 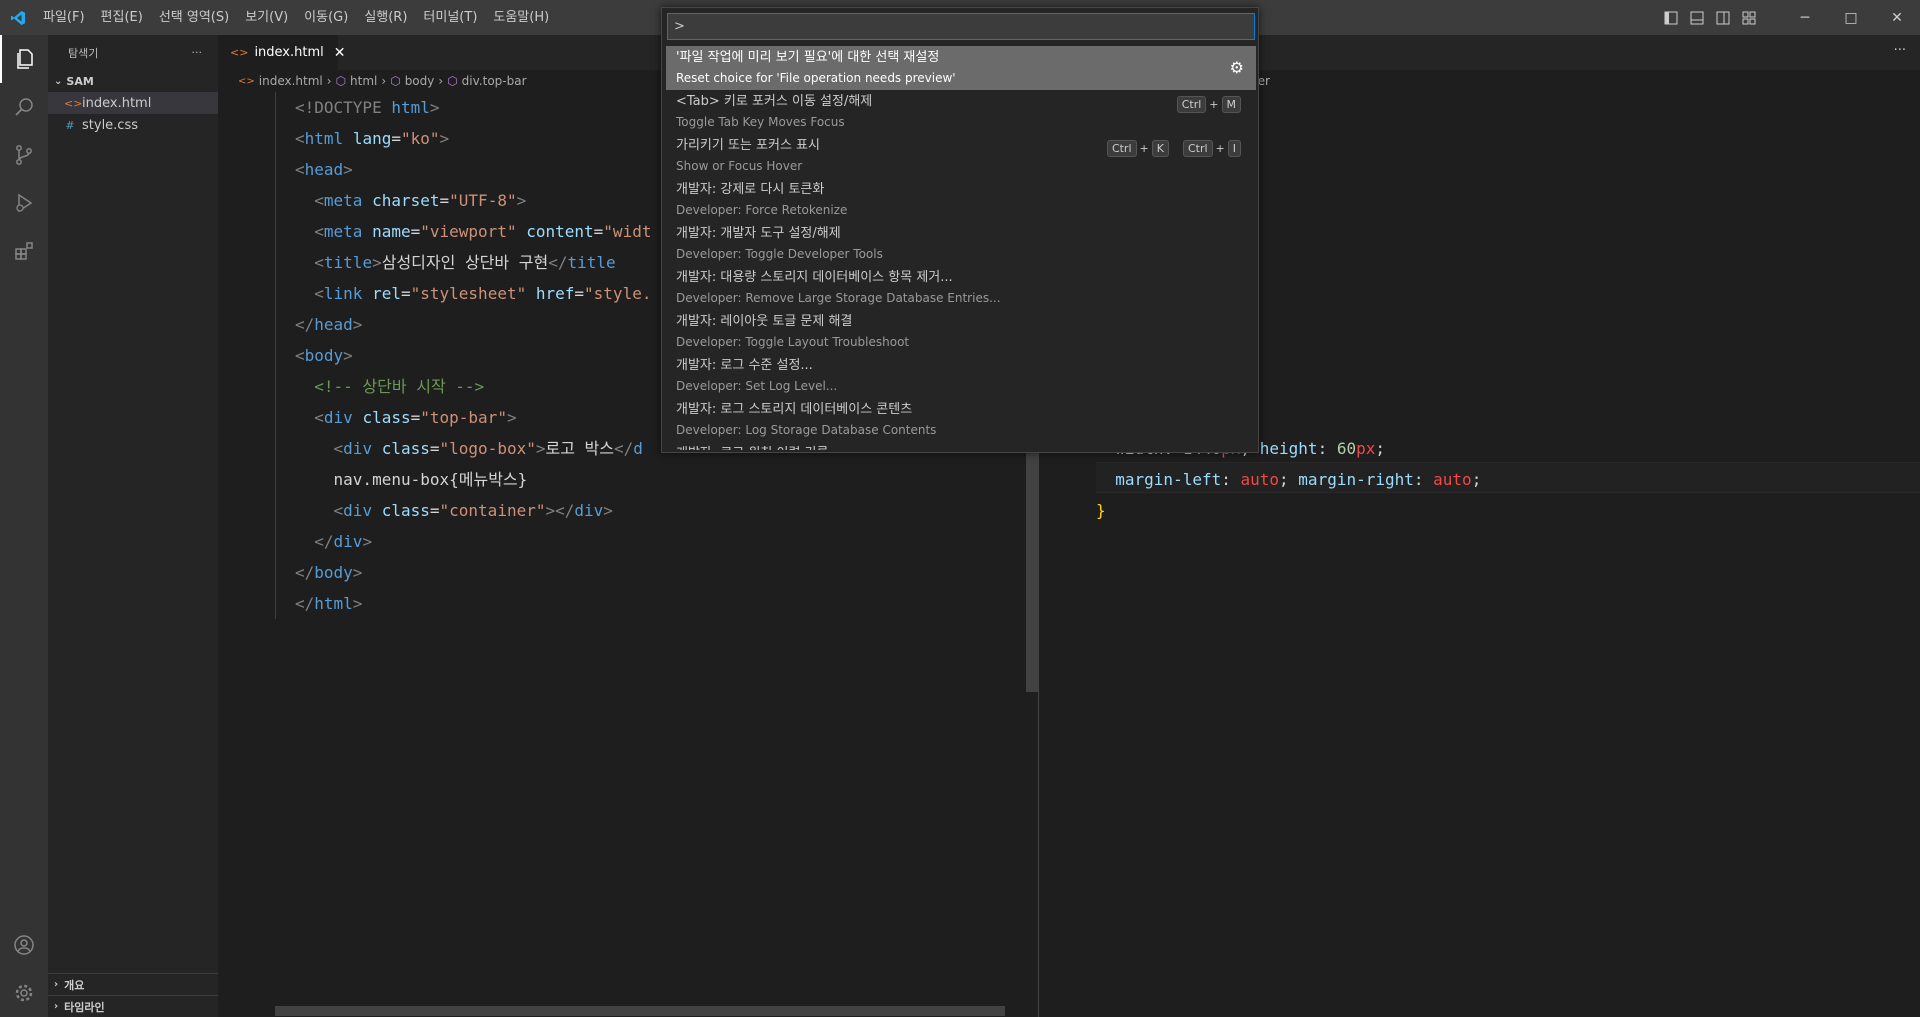 What do you see at coordinates (340, 53) in the screenshot?
I see `close-icon: ✕` at bounding box center [340, 53].